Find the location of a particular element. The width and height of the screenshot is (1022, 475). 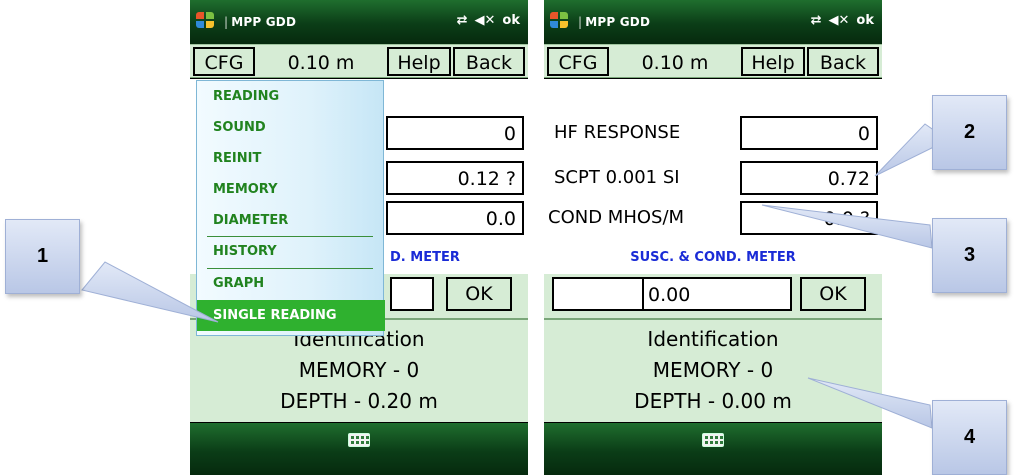

menu-item-diameter: DIAMETER is located at coordinates (290, 220).